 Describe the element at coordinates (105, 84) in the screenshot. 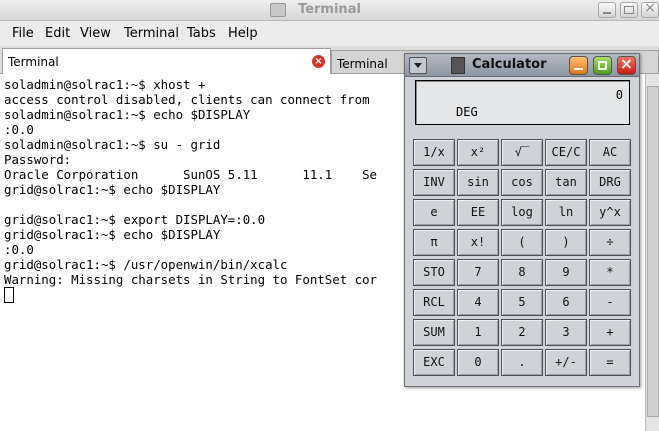

I see `terminal-line: soladmin@solrac1:~$ xhost +` at that location.